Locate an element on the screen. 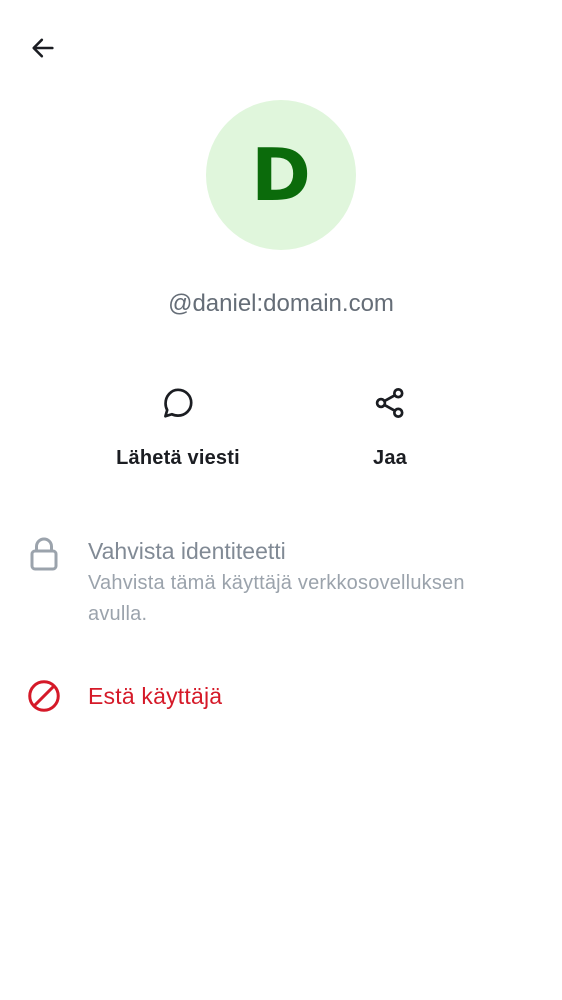  back-button is located at coordinates (43, 50).